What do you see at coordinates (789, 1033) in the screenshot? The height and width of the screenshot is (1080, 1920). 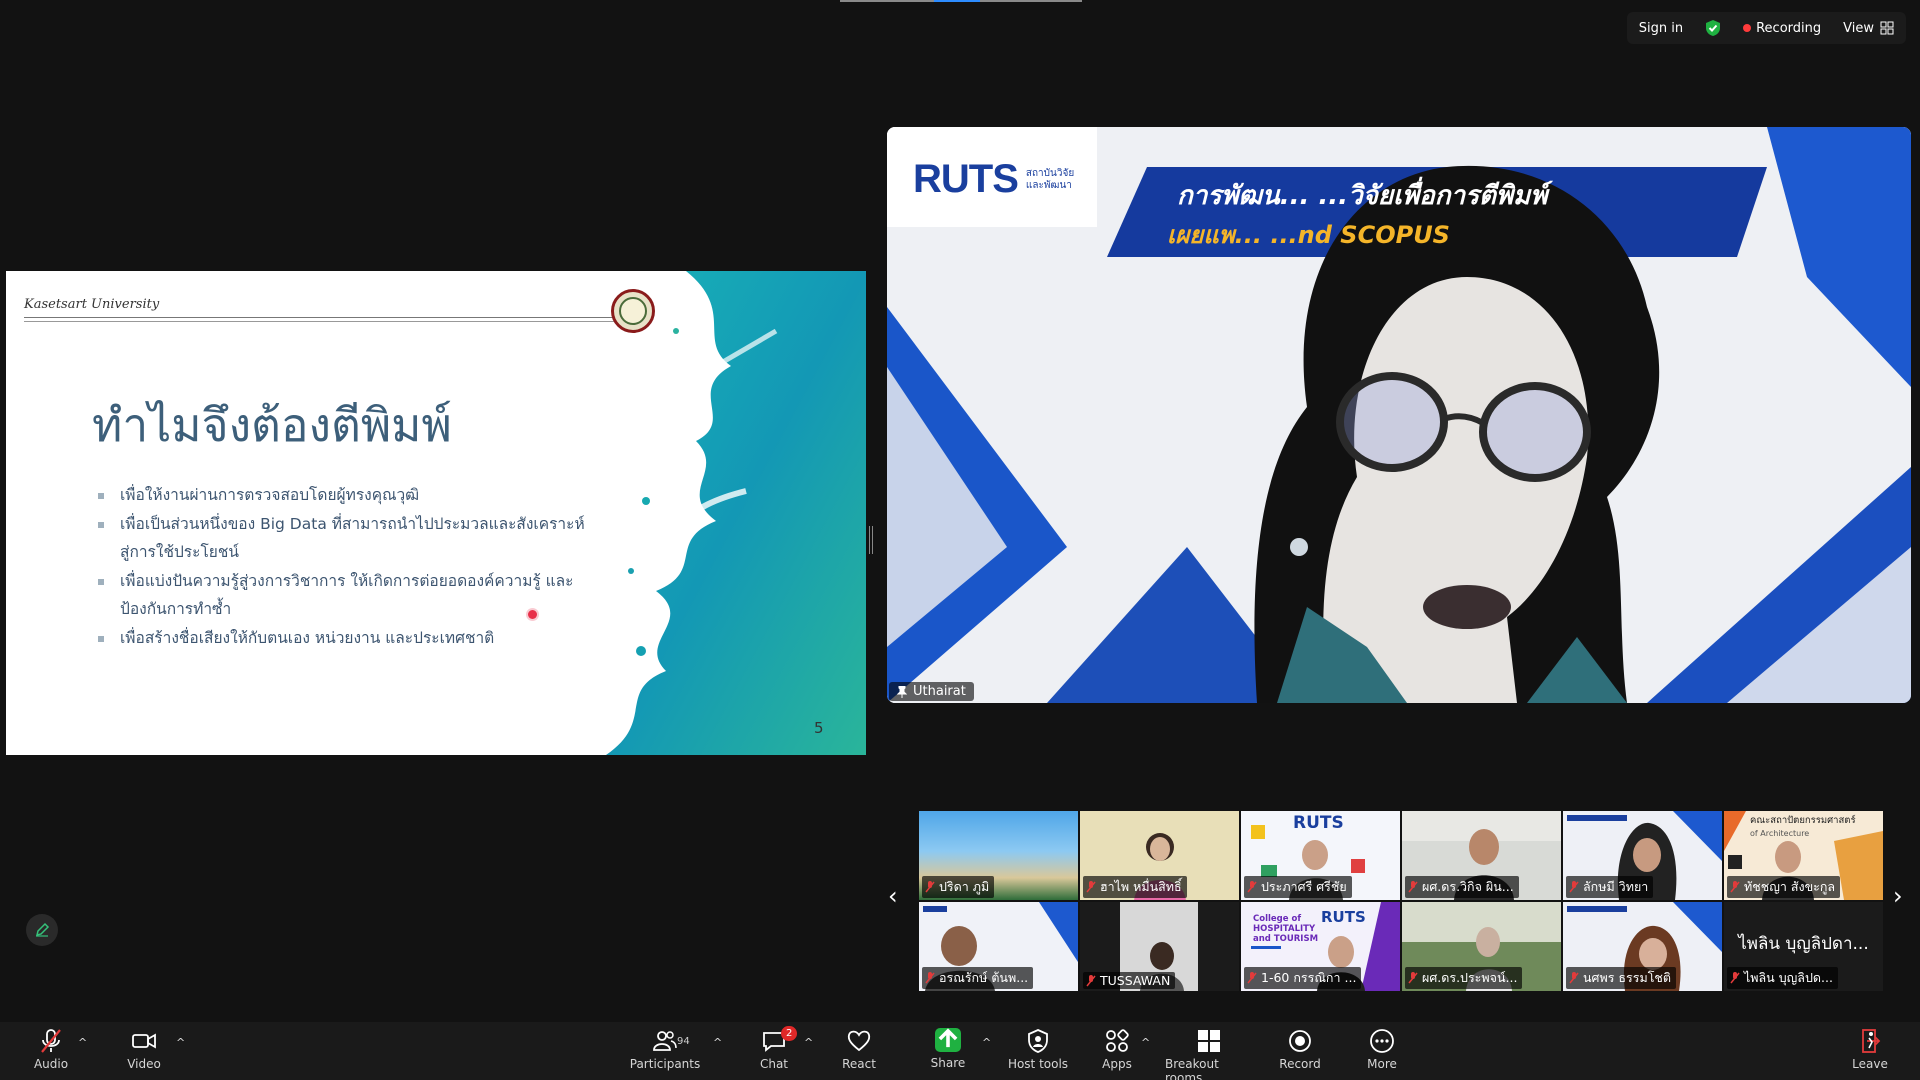 I see `chat-unread-badge: 2` at bounding box center [789, 1033].